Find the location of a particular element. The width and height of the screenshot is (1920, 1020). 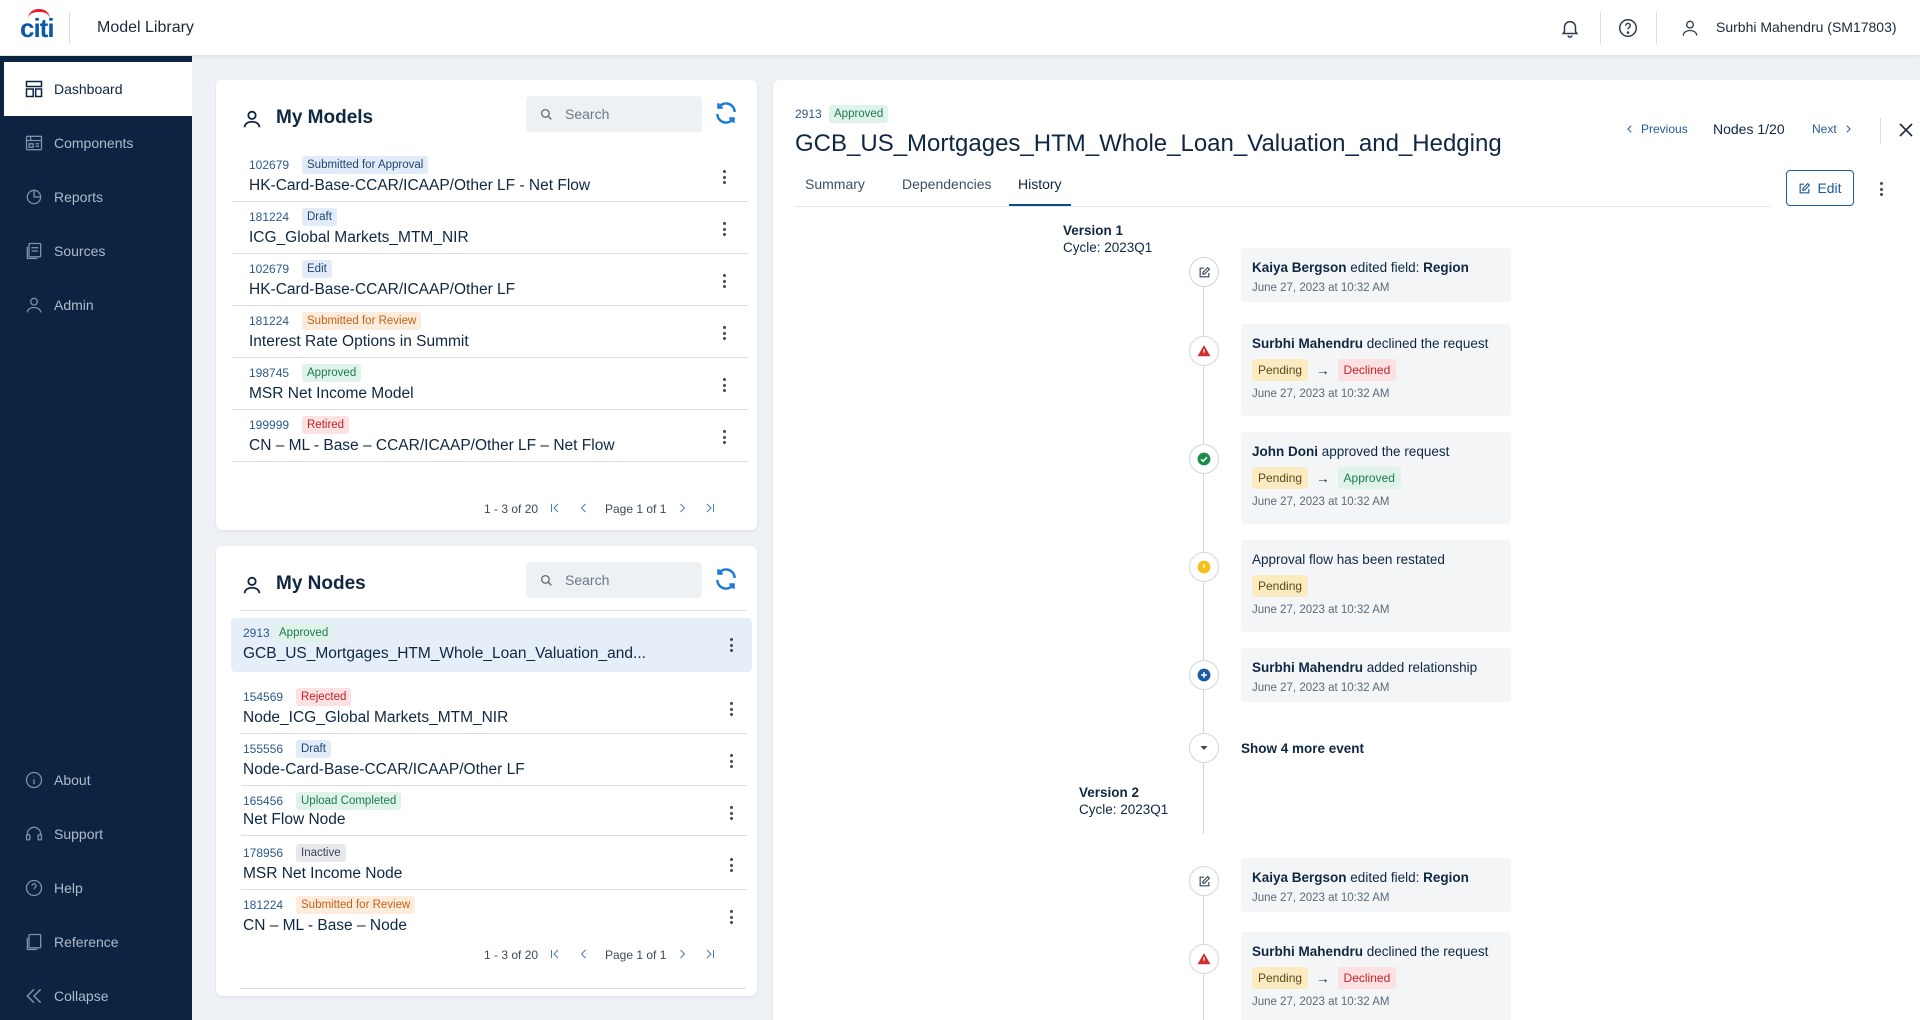

bell-icon is located at coordinates (1570, 28).